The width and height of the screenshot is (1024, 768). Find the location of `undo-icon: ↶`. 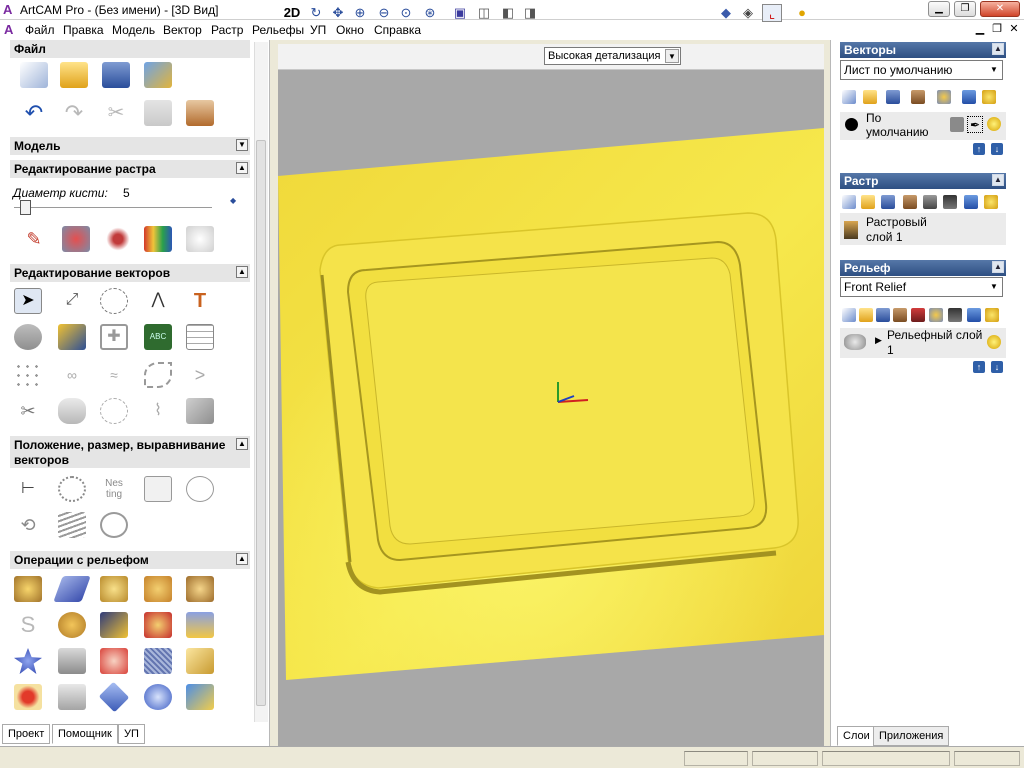

undo-icon: ↶ is located at coordinates (34, 113).